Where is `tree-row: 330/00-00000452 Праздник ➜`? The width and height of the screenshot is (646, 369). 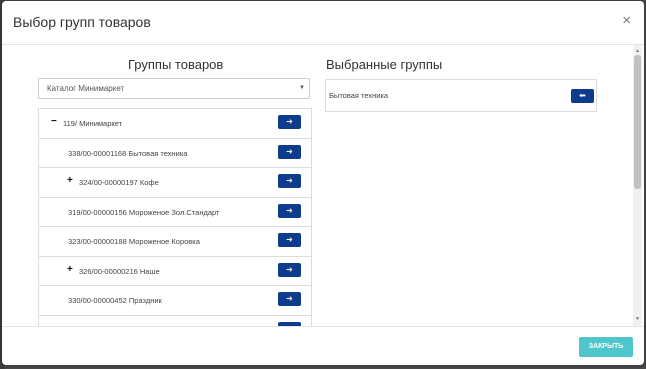 tree-row: 330/00-00000452 Праздник ➜ is located at coordinates (175, 301).